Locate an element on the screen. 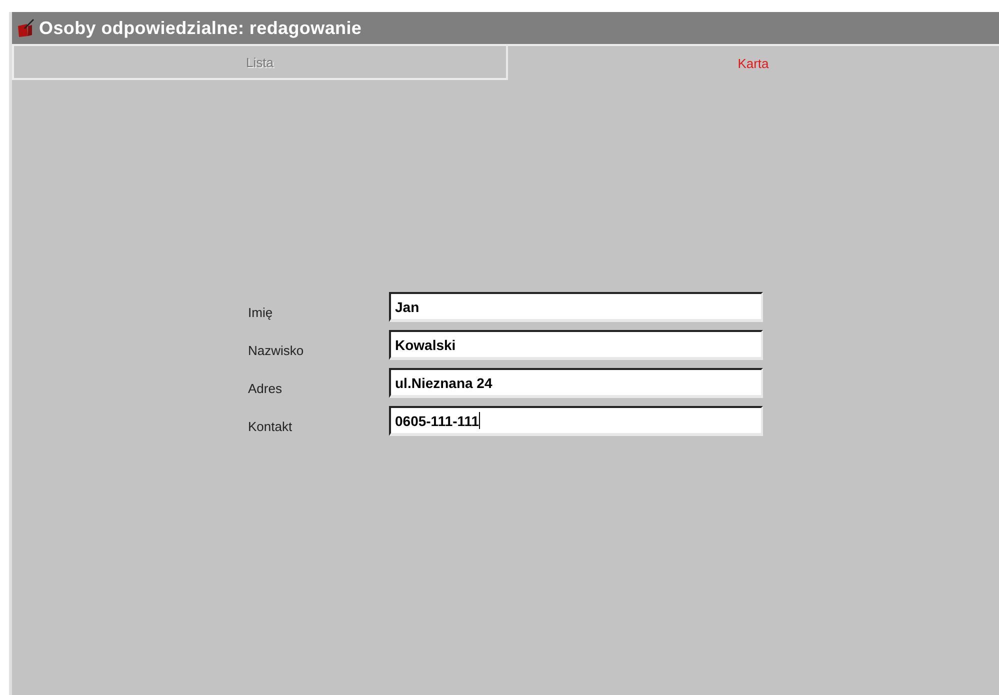 This screenshot has width=999, height=695. field-label: Imię is located at coordinates (261, 313).